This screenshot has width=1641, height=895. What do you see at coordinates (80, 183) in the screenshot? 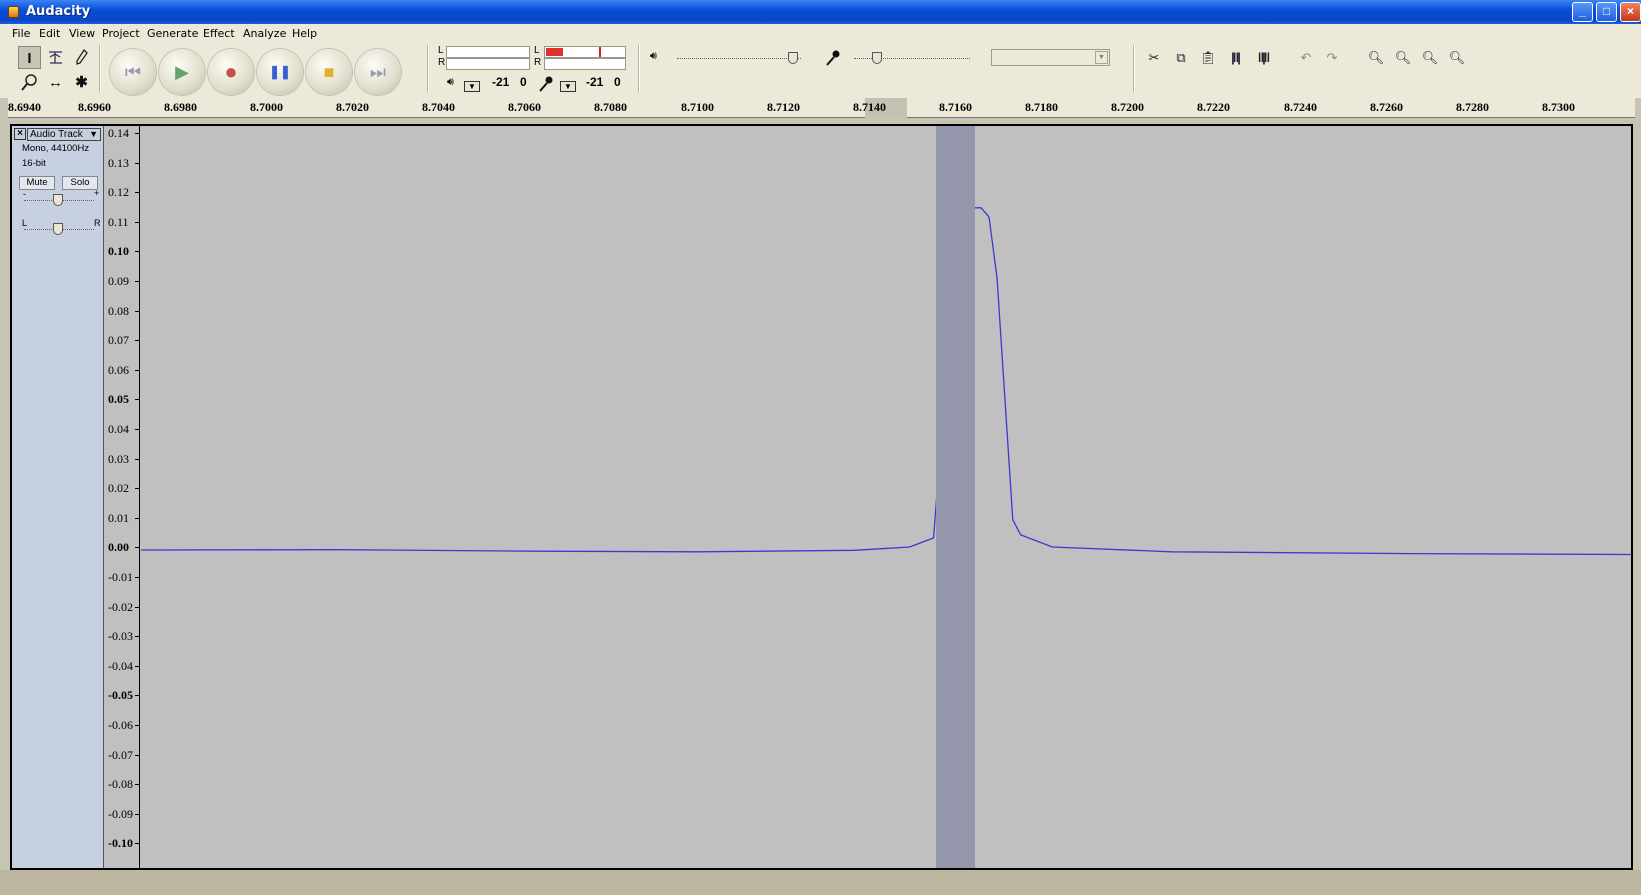
I see `solo-button: Solo` at bounding box center [80, 183].